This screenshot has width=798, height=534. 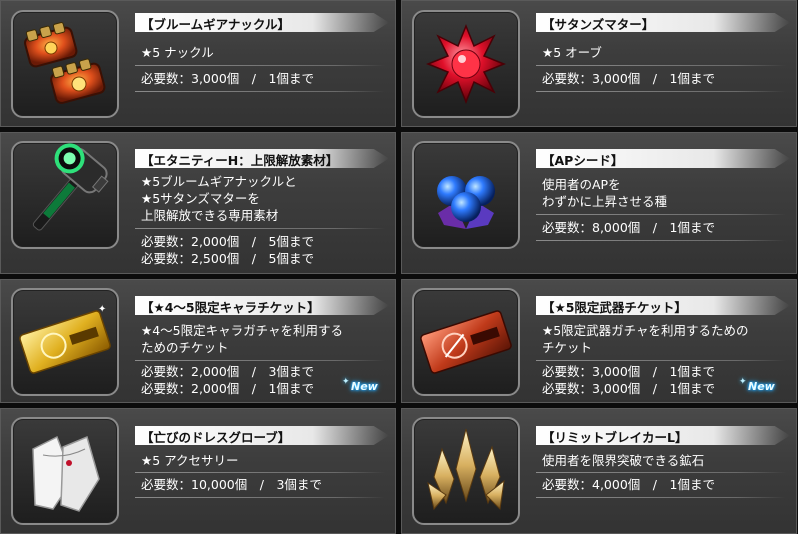 What do you see at coordinates (663, 22) in the screenshot?
I see `item-title-banner: 【サタンズマター】` at bounding box center [663, 22].